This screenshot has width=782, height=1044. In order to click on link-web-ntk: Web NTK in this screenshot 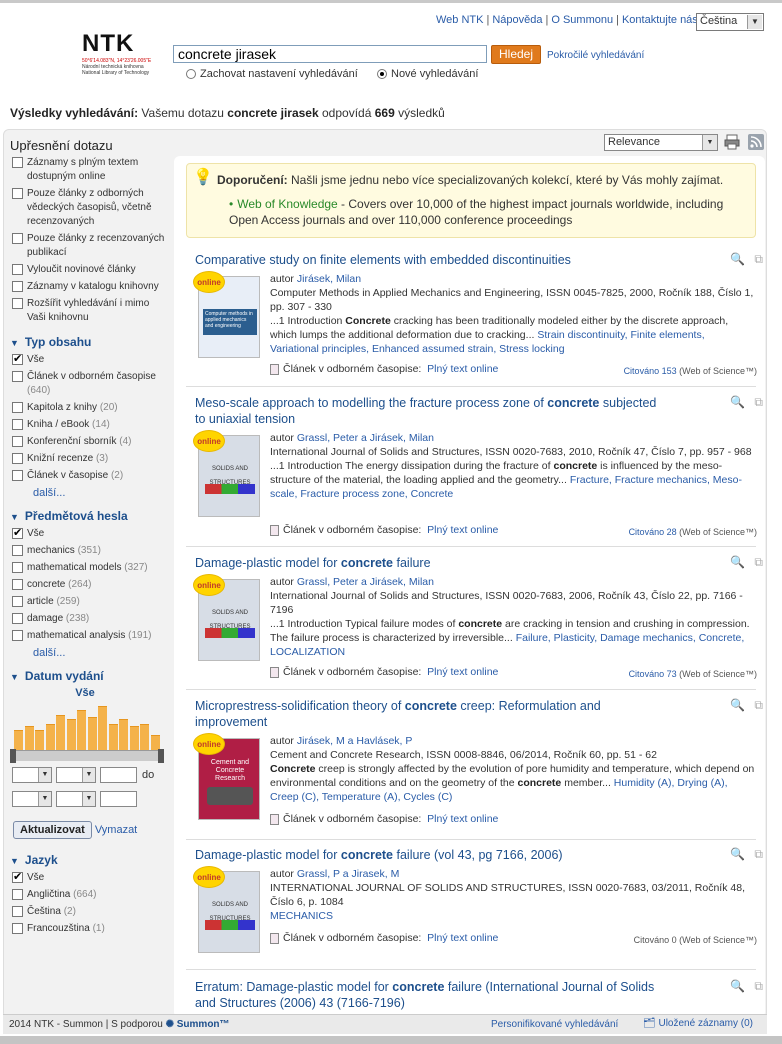, I will do `click(459, 20)`.